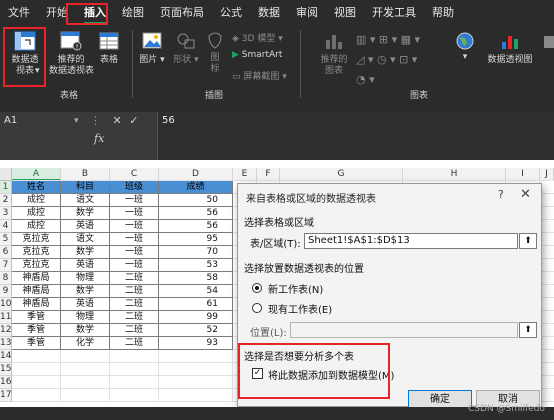 This screenshot has height=420, width=554. Describe the element at coordinates (465, 46) in the screenshot. I see `maps-button: ▾` at that location.